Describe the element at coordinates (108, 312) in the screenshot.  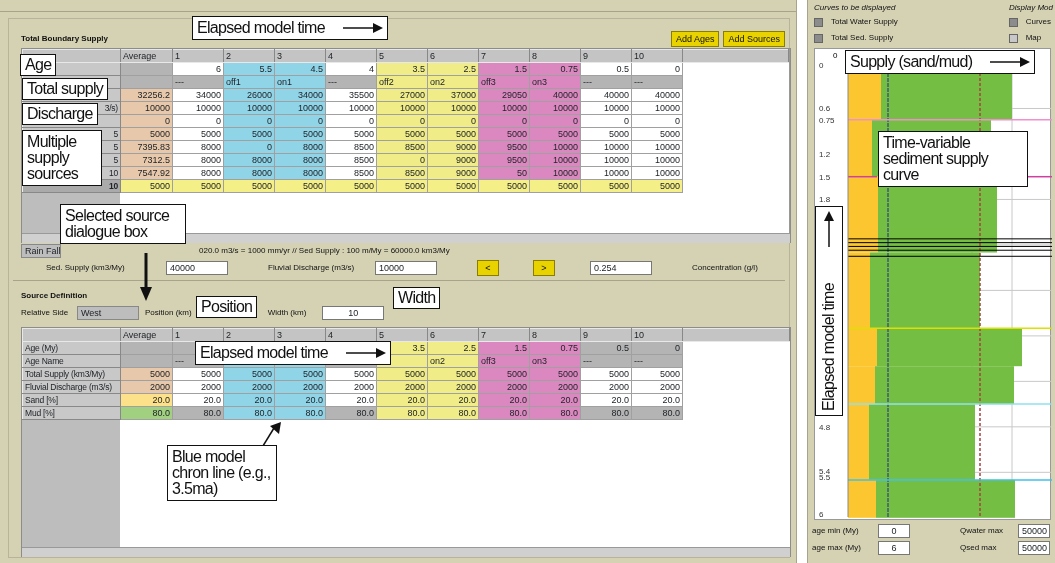
I see `side-select: West` at that location.